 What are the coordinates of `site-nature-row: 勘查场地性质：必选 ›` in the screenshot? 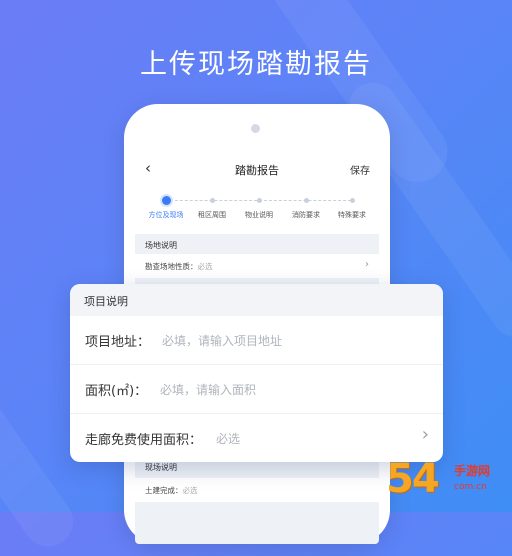 It's located at (257, 266).